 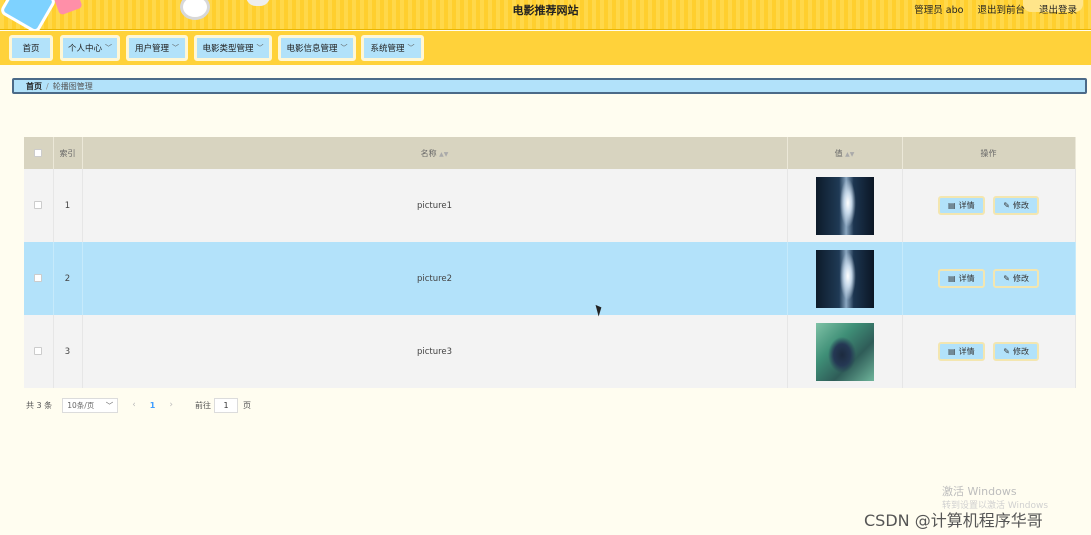 I want to click on nav-item-personal-center: 个人中心 ﹀, so click(x=90, y=48).